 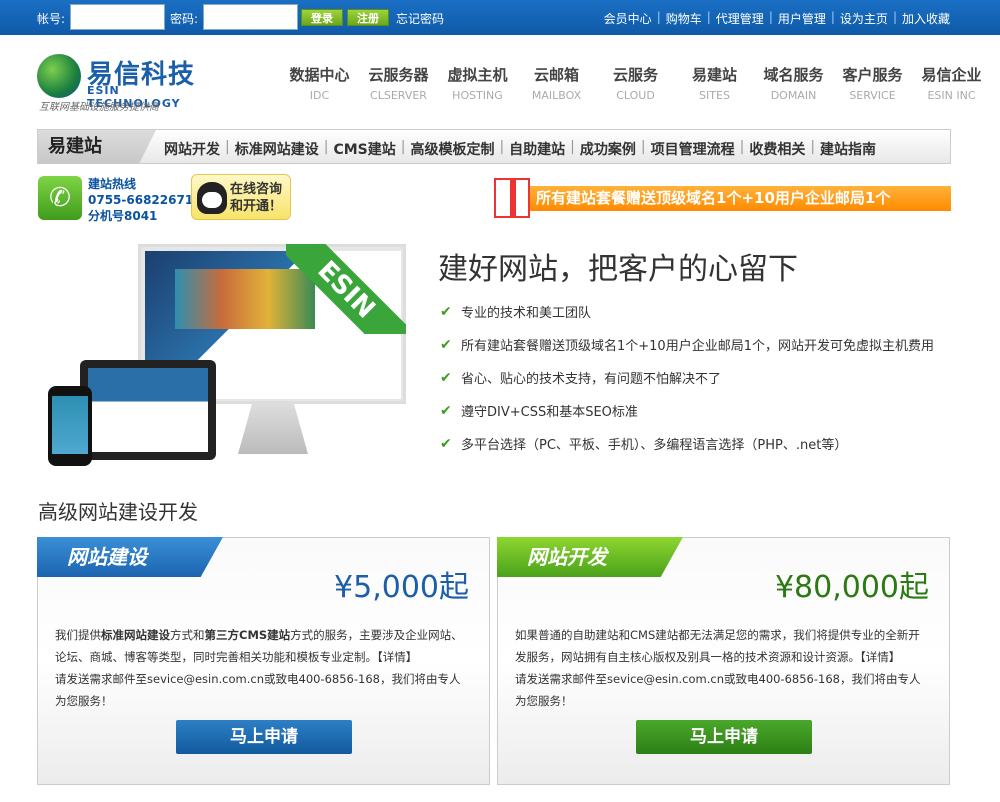 I want to click on nav-label: 虚拟主机, so click(x=477, y=75).